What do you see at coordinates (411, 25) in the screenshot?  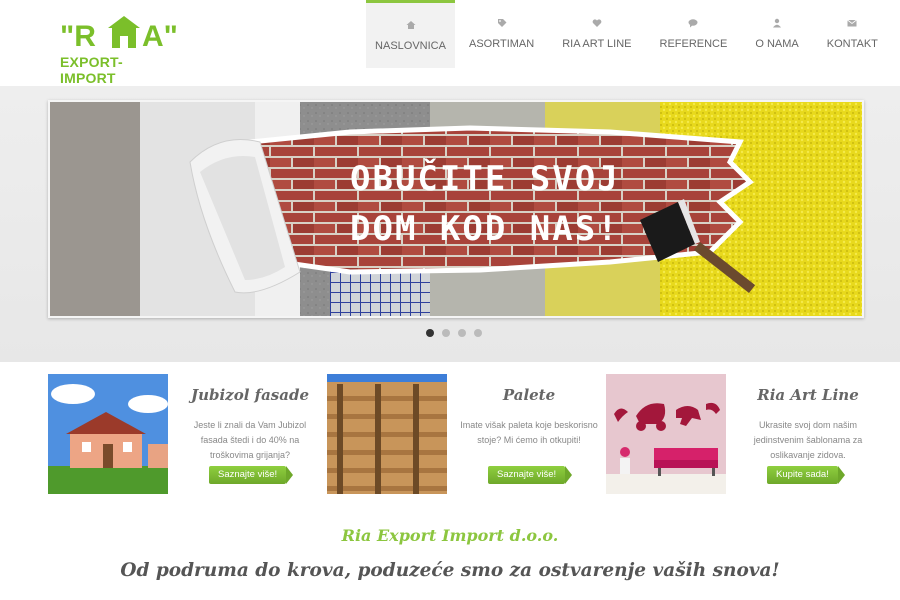 I see `home-icon` at bounding box center [411, 25].